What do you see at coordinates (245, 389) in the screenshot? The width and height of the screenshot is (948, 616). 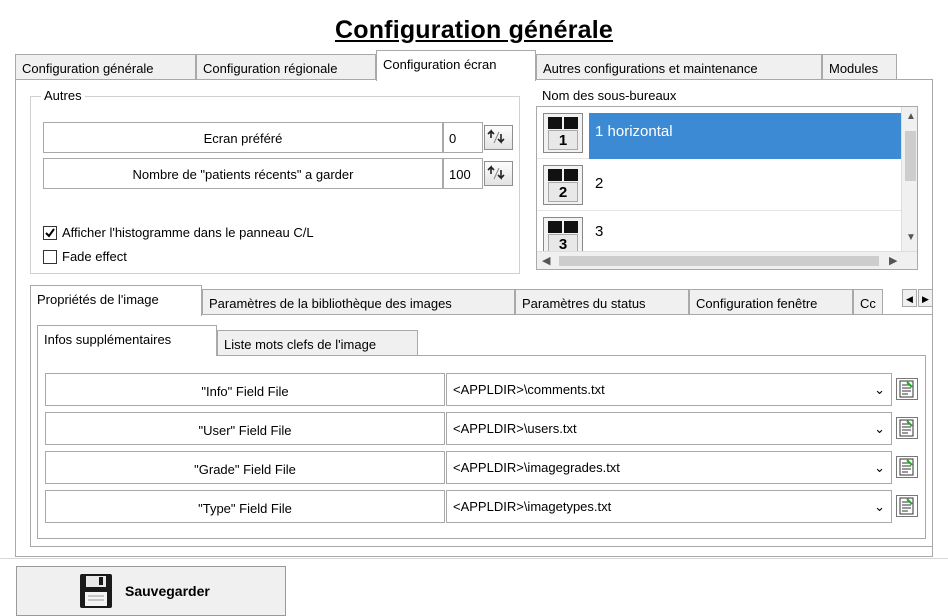 I see `info-field-file-label: "Info" Field File` at bounding box center [245, 389].